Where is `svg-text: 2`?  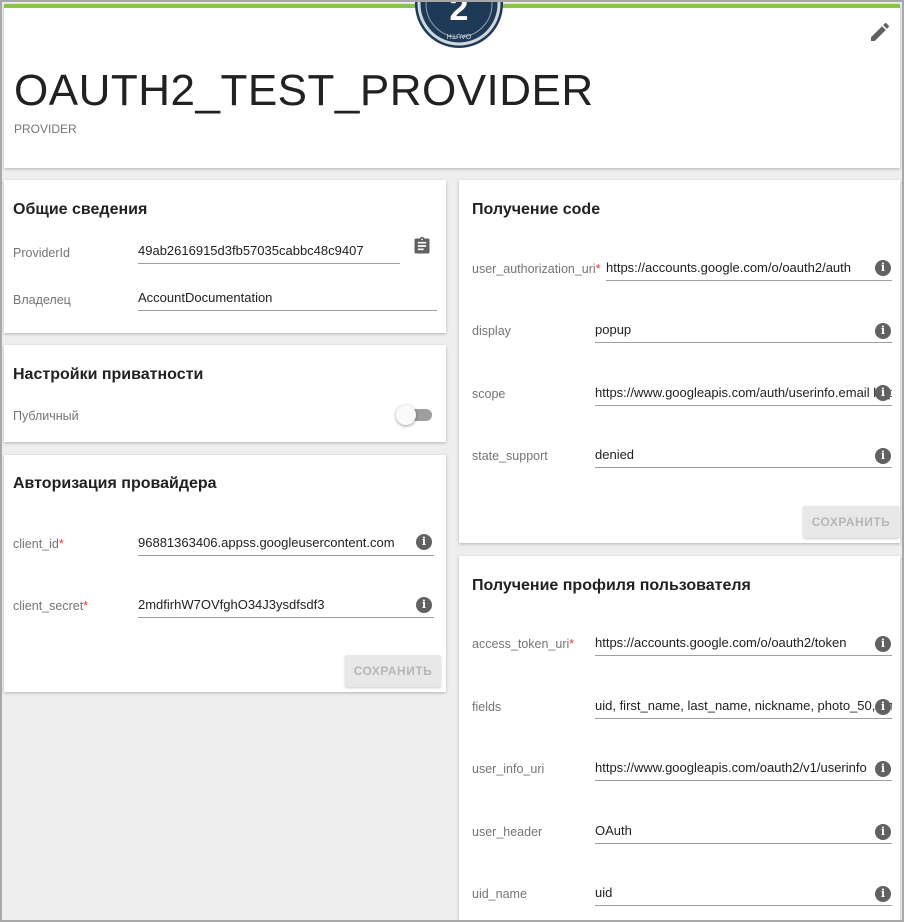 svg-text: 2 is located at coordinates (459, 14).